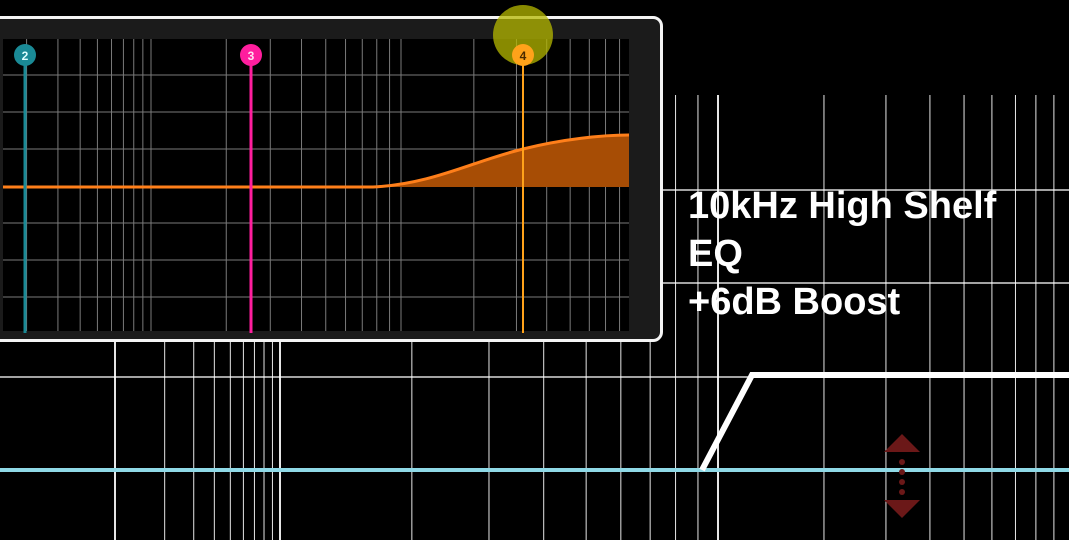 This screenshot has width=1069, height=540. What do you see at coordinates (794, 302) in the screenshot?
I see `caption-line-3: +6dB Boost` at bounding box center [794, 302].